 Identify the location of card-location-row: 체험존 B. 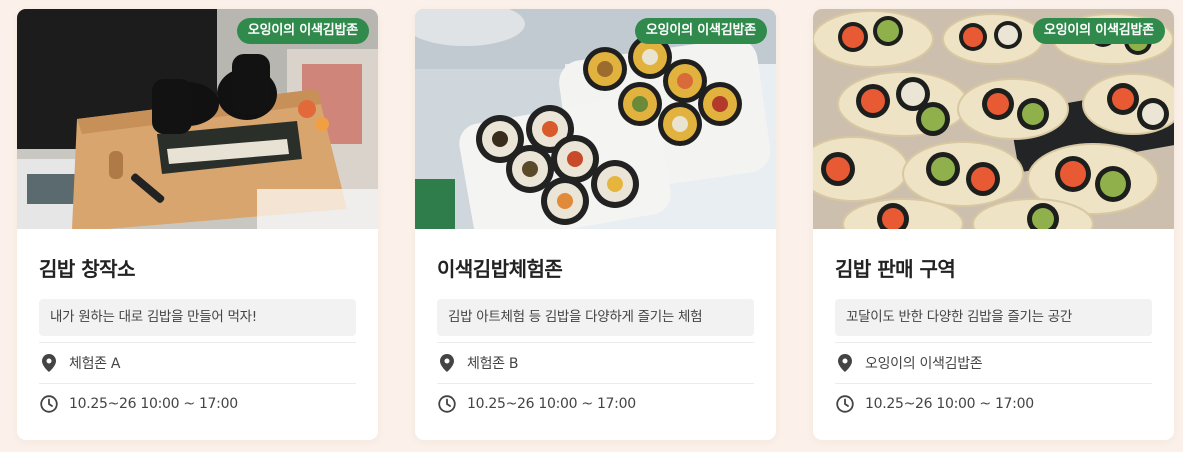
(595, 362).